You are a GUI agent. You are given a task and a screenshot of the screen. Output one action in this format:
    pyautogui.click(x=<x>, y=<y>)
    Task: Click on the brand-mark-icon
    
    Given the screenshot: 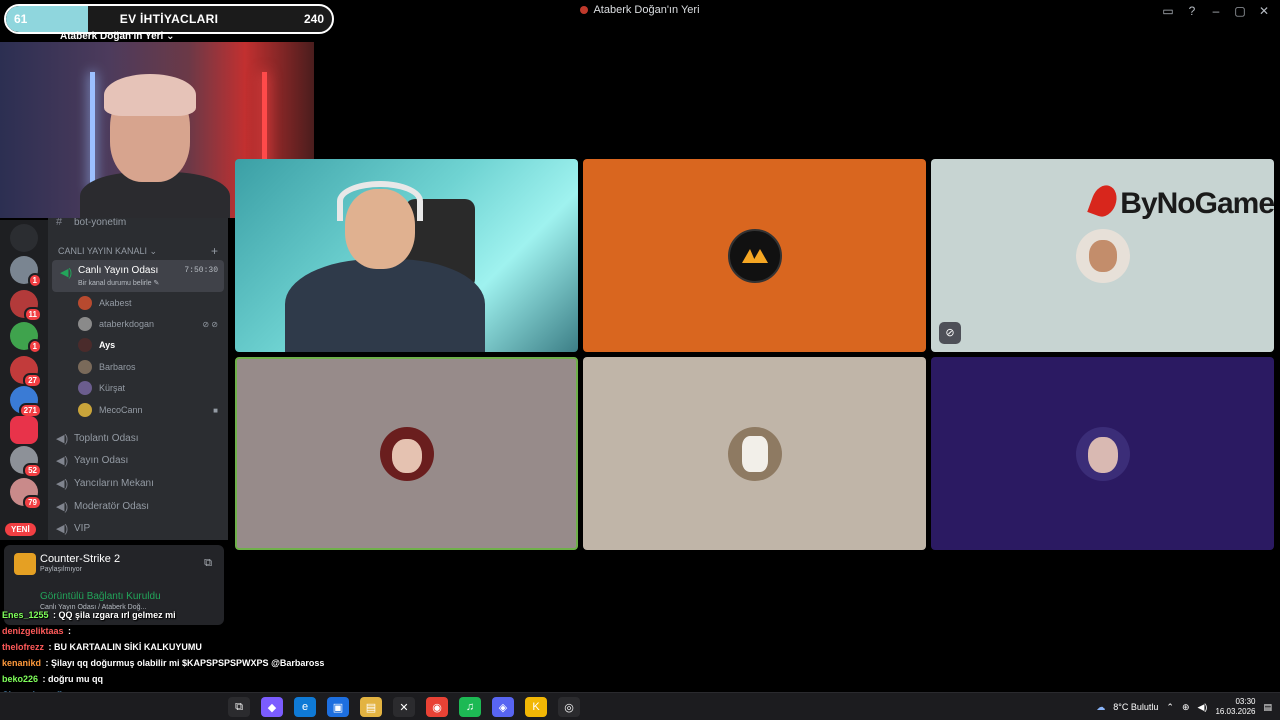 What is the action you would take?
    pyautogui.click(x=1104, y=201)
    